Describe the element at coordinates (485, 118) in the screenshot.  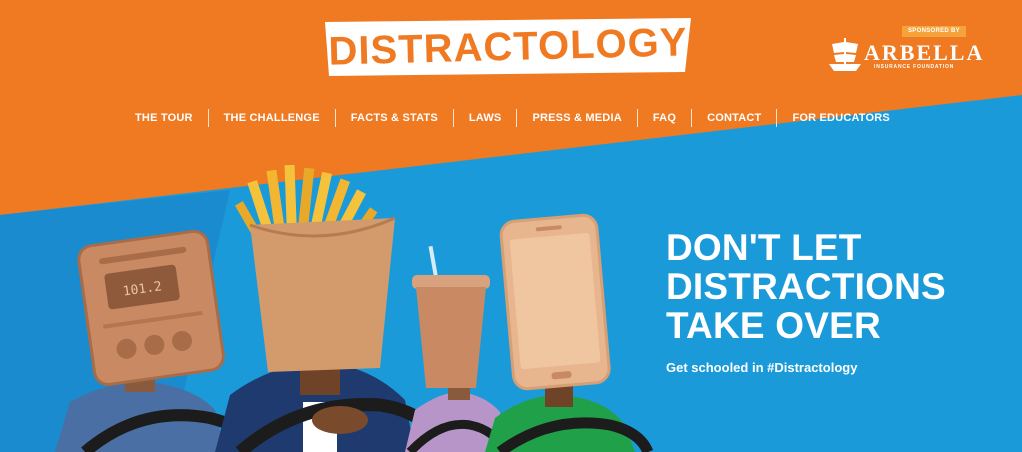
I see `nav-item-laws: LAWS` at that location.